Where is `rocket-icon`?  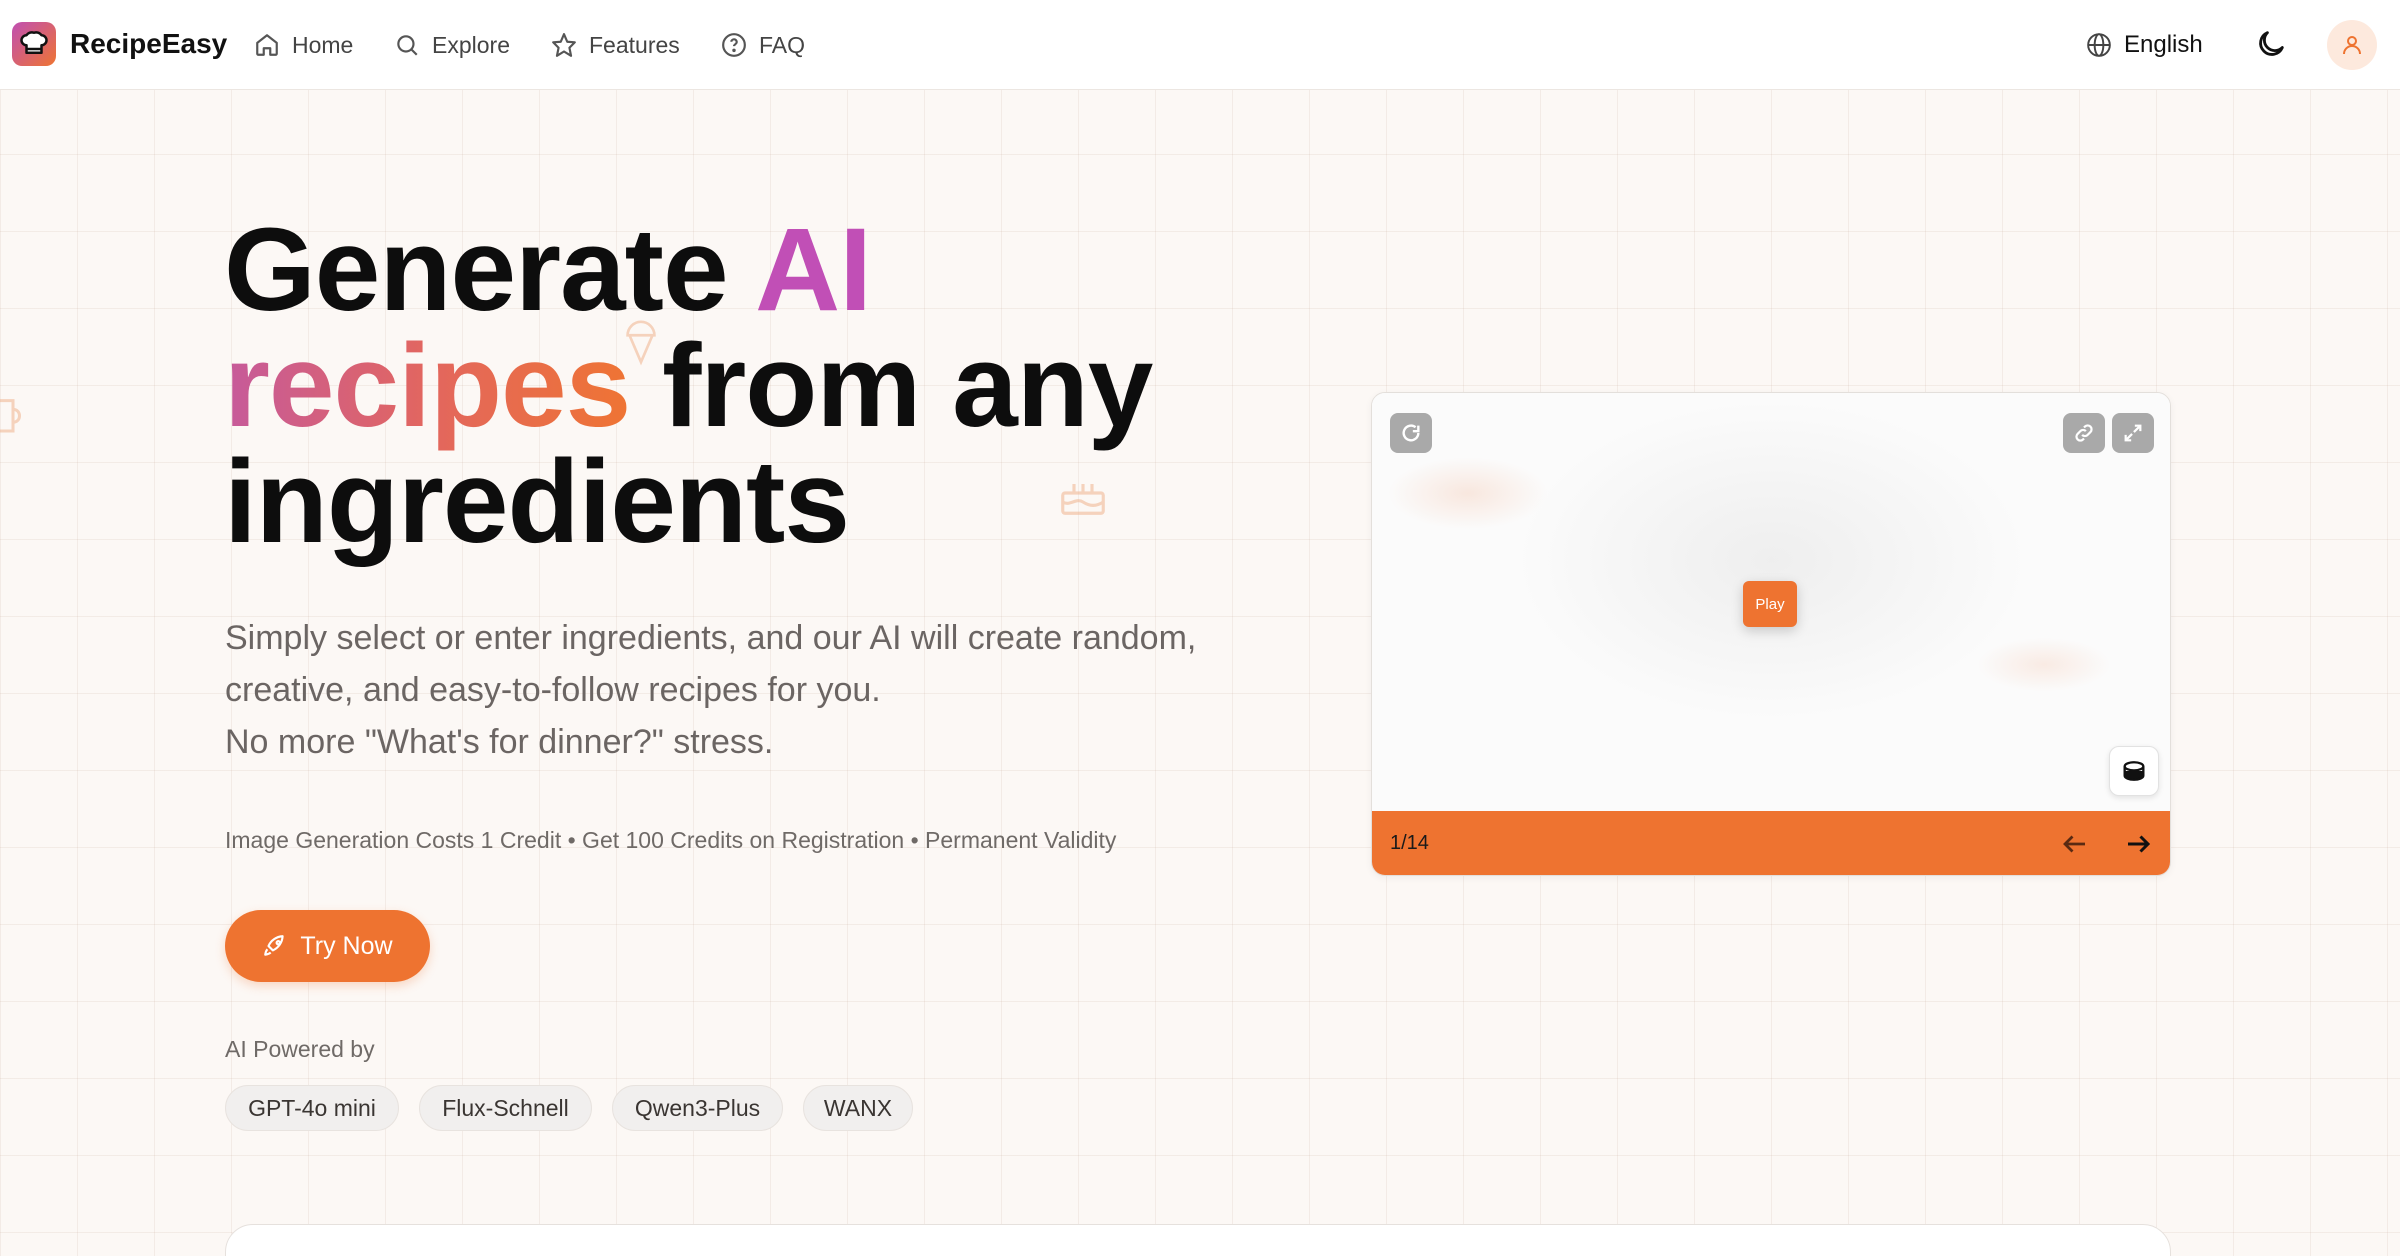 rocket-icon is located at coordinates (274, 945).